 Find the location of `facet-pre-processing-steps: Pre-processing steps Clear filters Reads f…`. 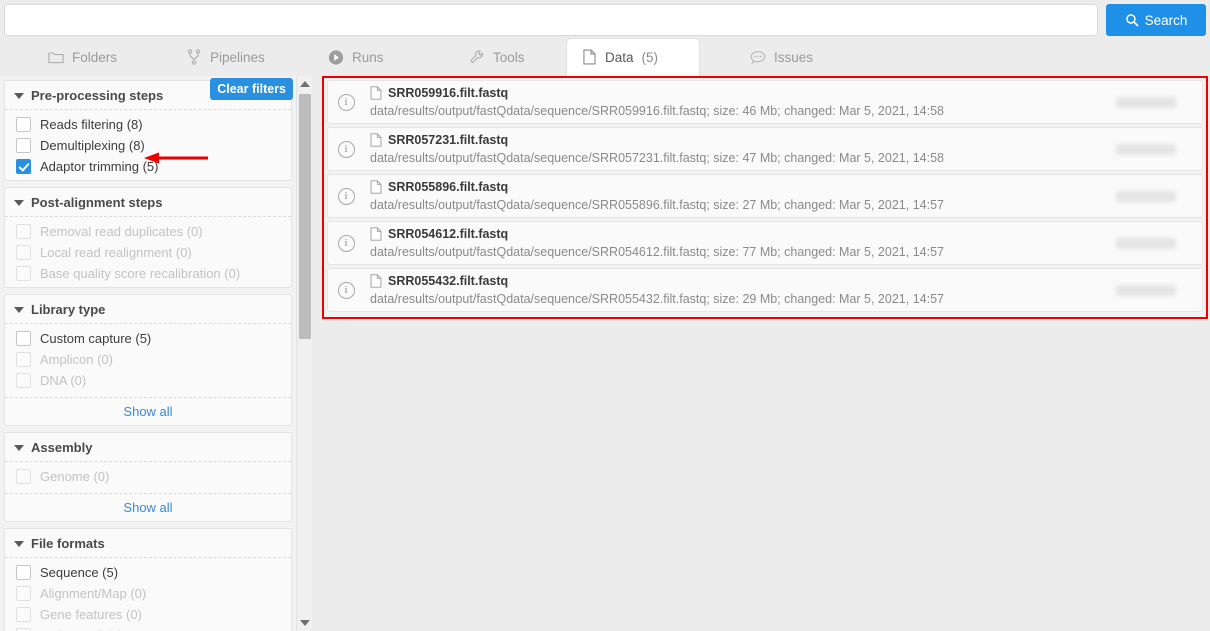

facet-pre-processing-steps: Pre-processing steps Clear filters Reads f… is located at coordinates (148, 129).